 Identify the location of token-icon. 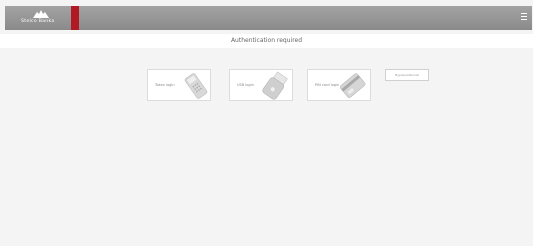
(196, 86).